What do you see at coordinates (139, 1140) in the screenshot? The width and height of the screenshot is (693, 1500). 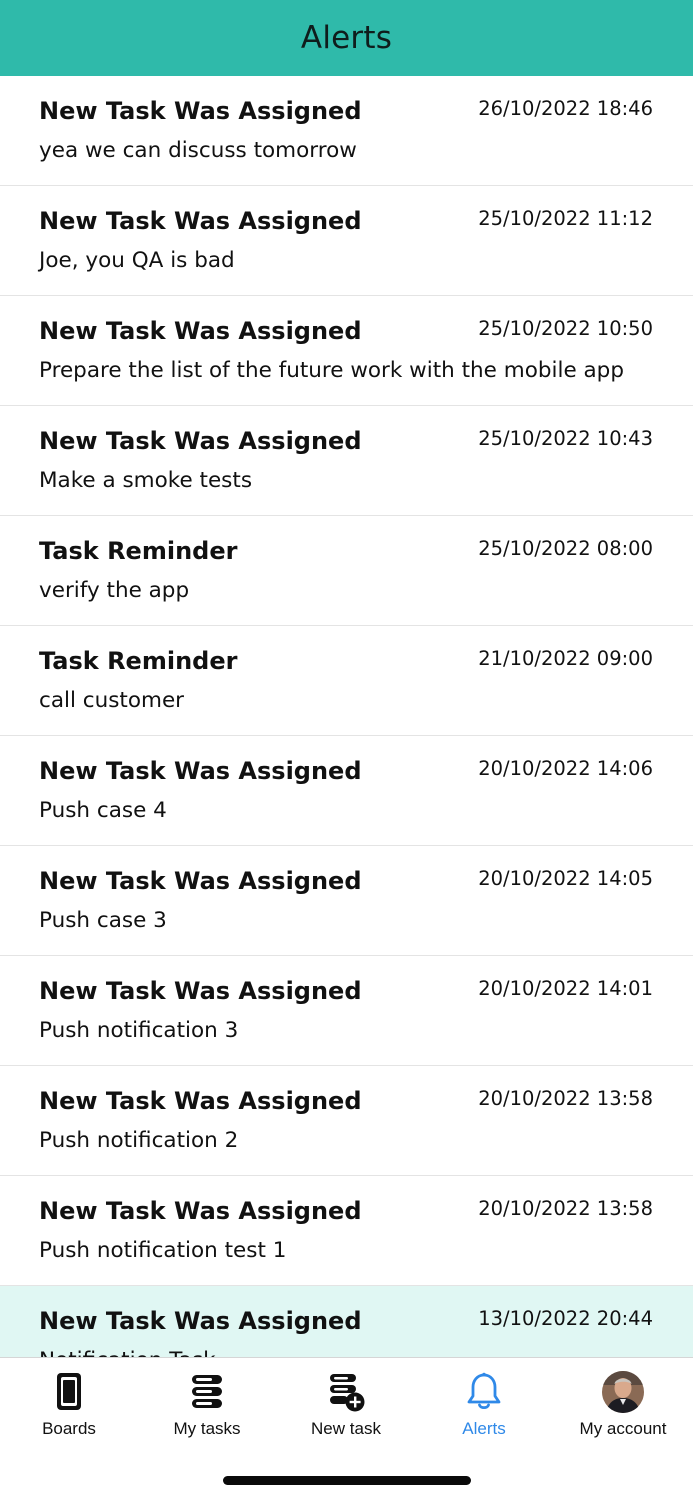 I see `alert-message: Push notification 2` at bounding box center [139, 1140].